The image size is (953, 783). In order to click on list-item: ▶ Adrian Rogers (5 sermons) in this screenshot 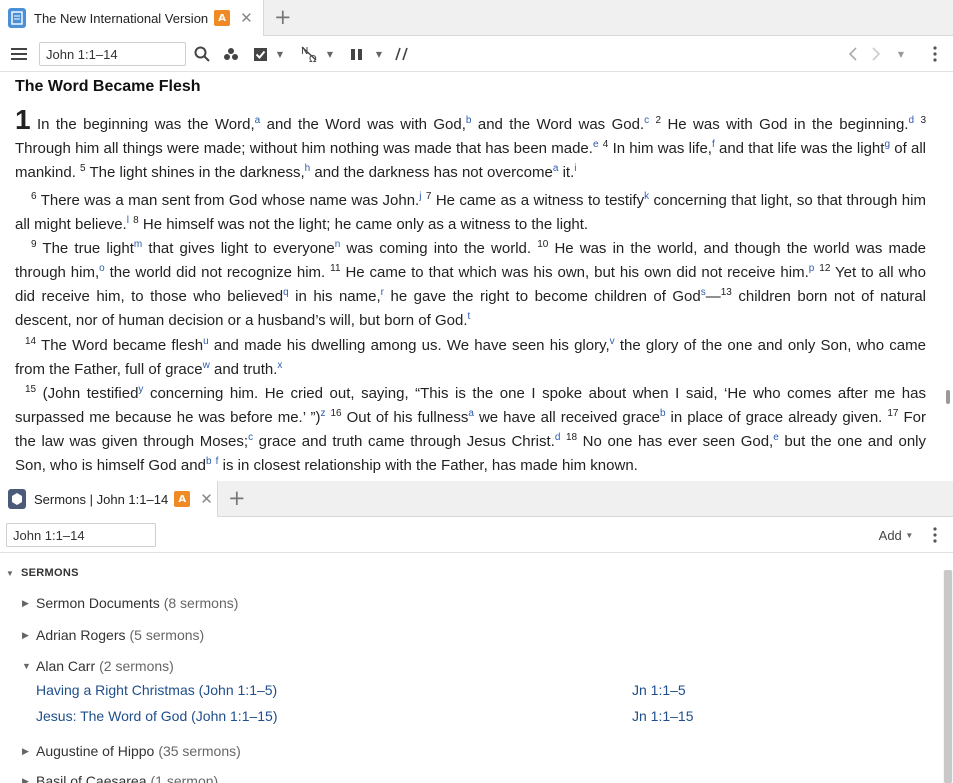, I will do `click(113, 635)`.